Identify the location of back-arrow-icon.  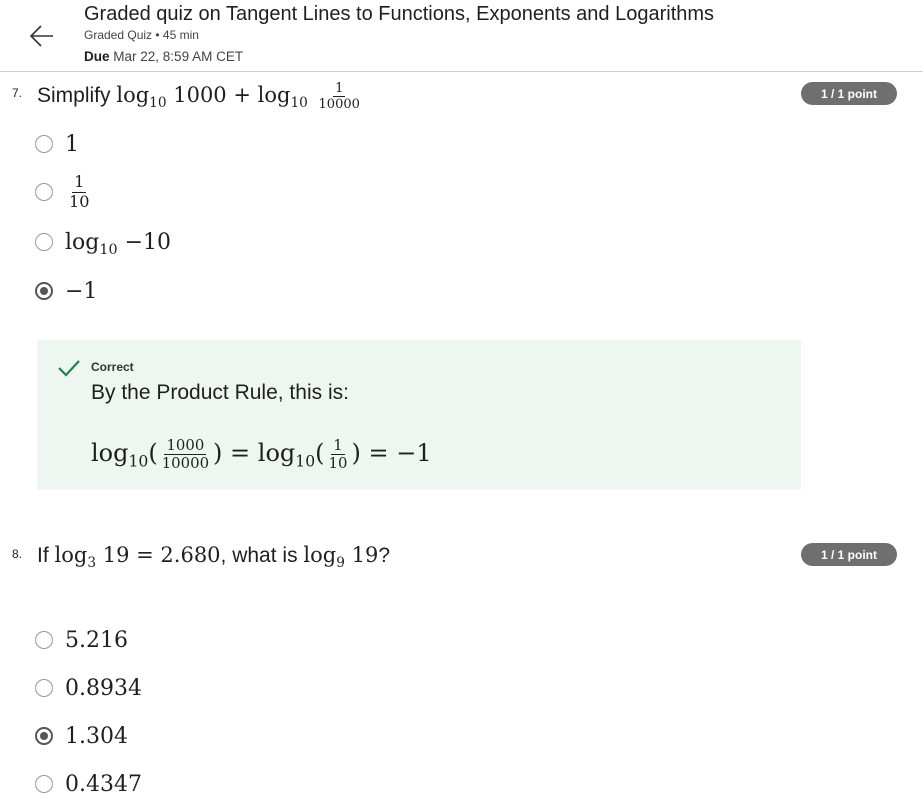
(41, 36).